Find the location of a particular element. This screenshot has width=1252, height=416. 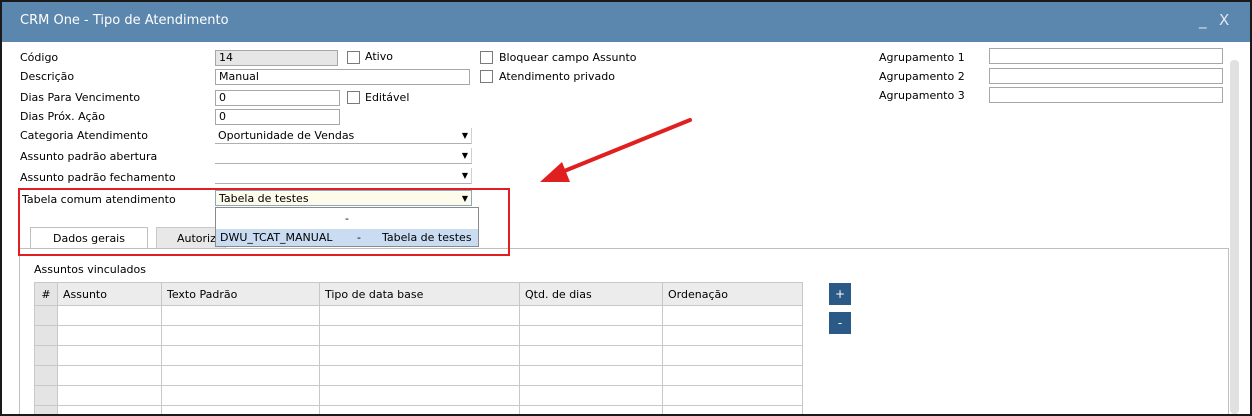

descricao-label: Descrição is located at coordinates (47, 76).